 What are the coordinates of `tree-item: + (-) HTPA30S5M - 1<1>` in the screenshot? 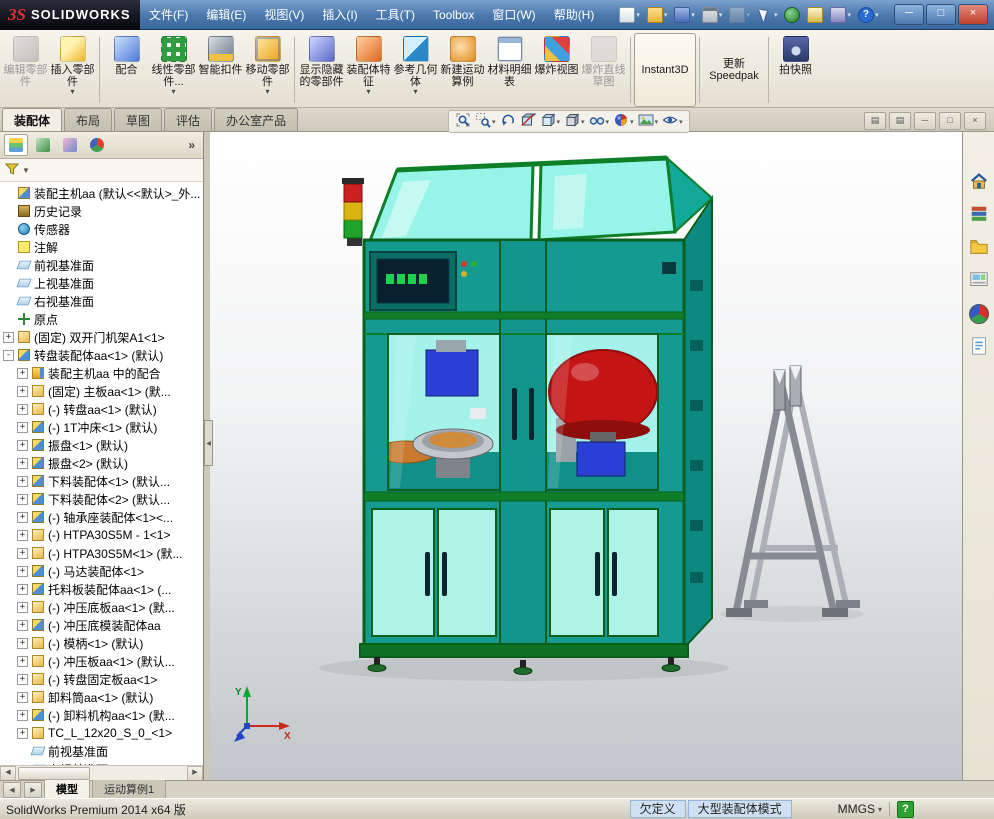 It's located at (101, 535).